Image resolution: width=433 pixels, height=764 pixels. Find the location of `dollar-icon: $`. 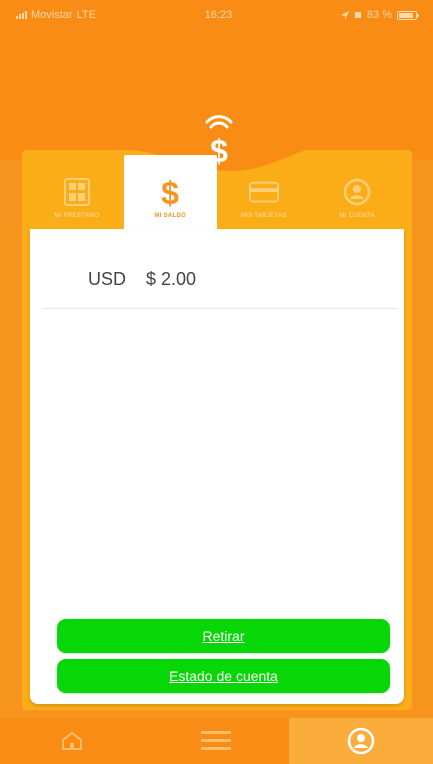

dollar-icon: $ is located at coordinates (170, 192).